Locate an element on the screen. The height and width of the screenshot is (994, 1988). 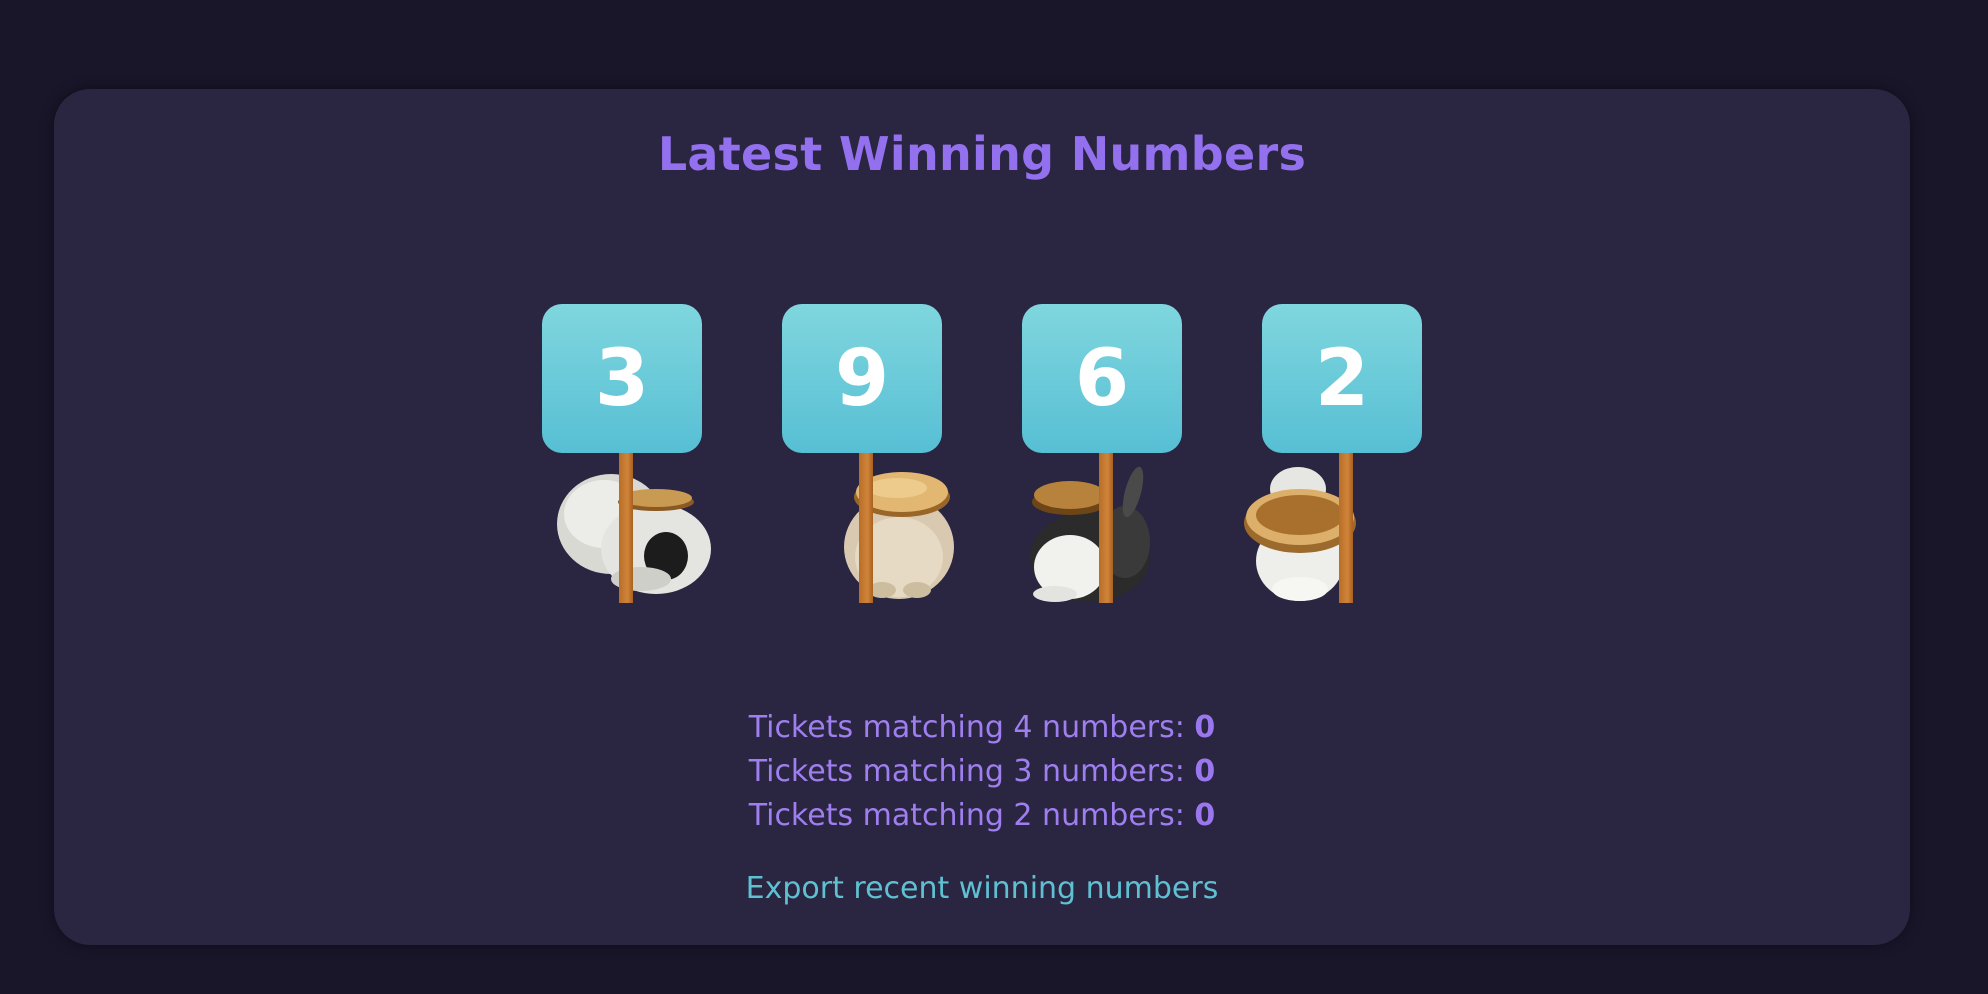
winning-number-board: 3 is located at coordinates (626, 454).